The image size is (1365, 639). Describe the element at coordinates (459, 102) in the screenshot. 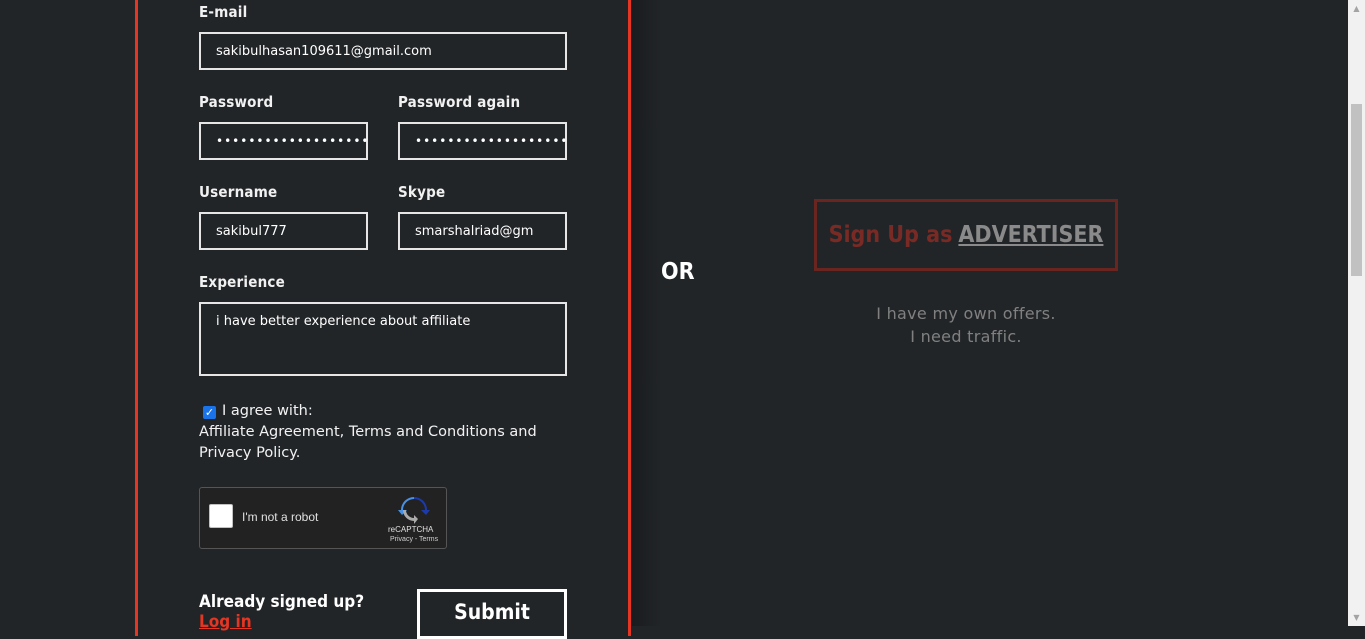

I see `password-again-label: Password again` at that location.